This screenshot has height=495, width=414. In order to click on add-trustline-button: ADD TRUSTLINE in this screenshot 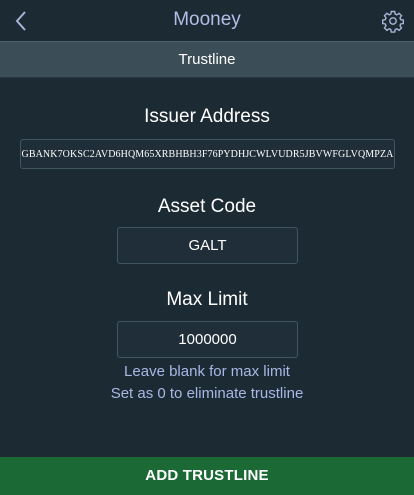, I will do `click(207, 476)`.